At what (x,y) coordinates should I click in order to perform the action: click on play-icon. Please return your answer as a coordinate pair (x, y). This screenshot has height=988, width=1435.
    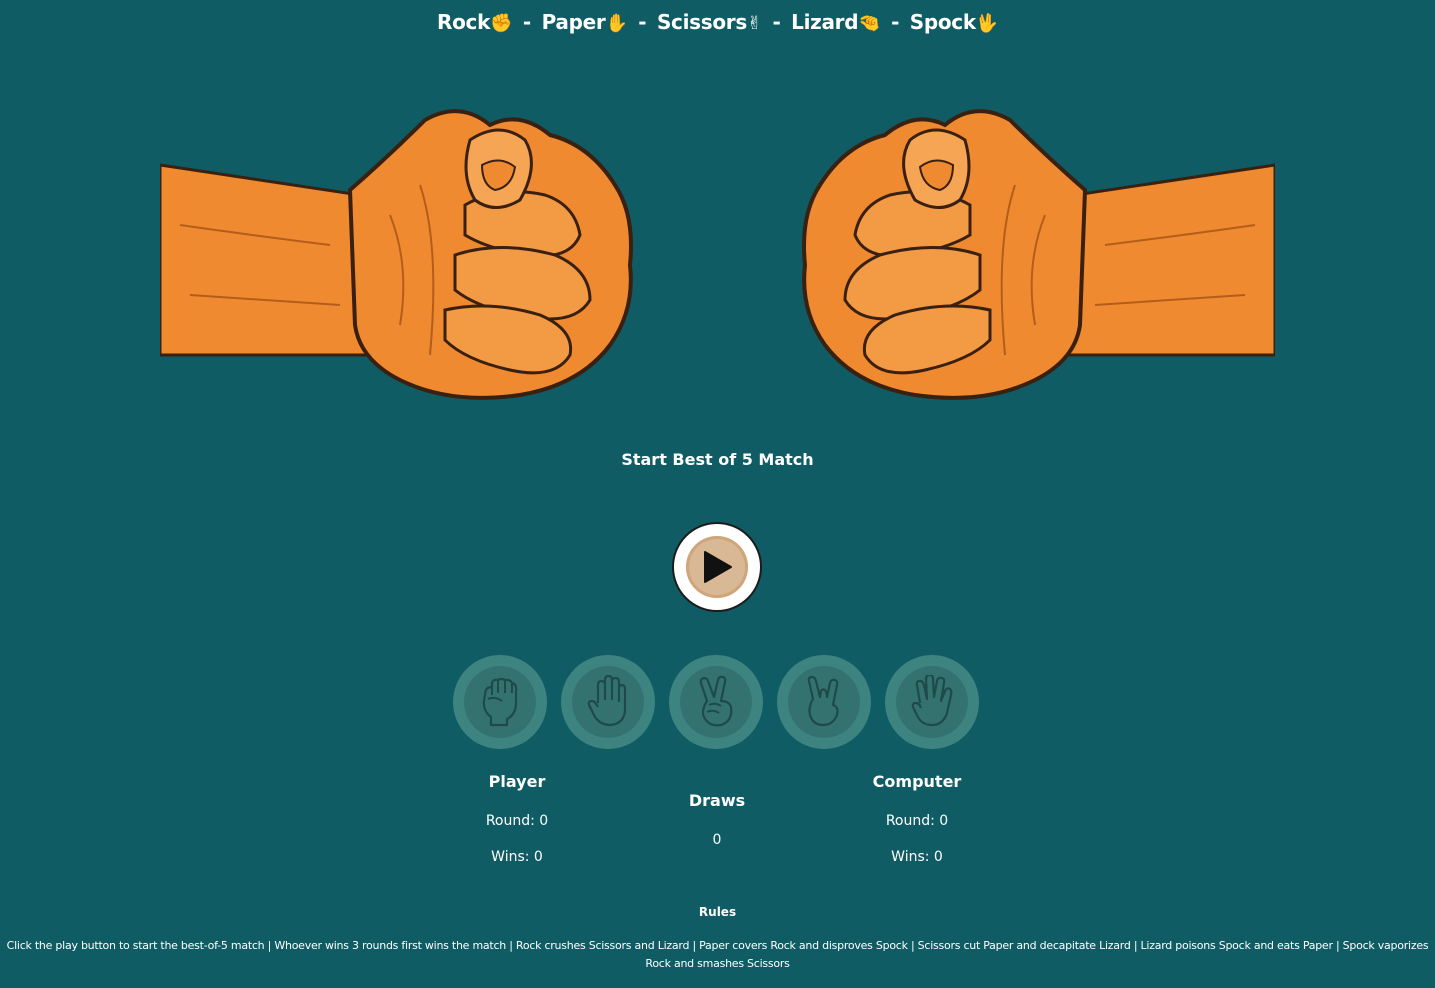
    Looking at the image, I should click on (718, 567).